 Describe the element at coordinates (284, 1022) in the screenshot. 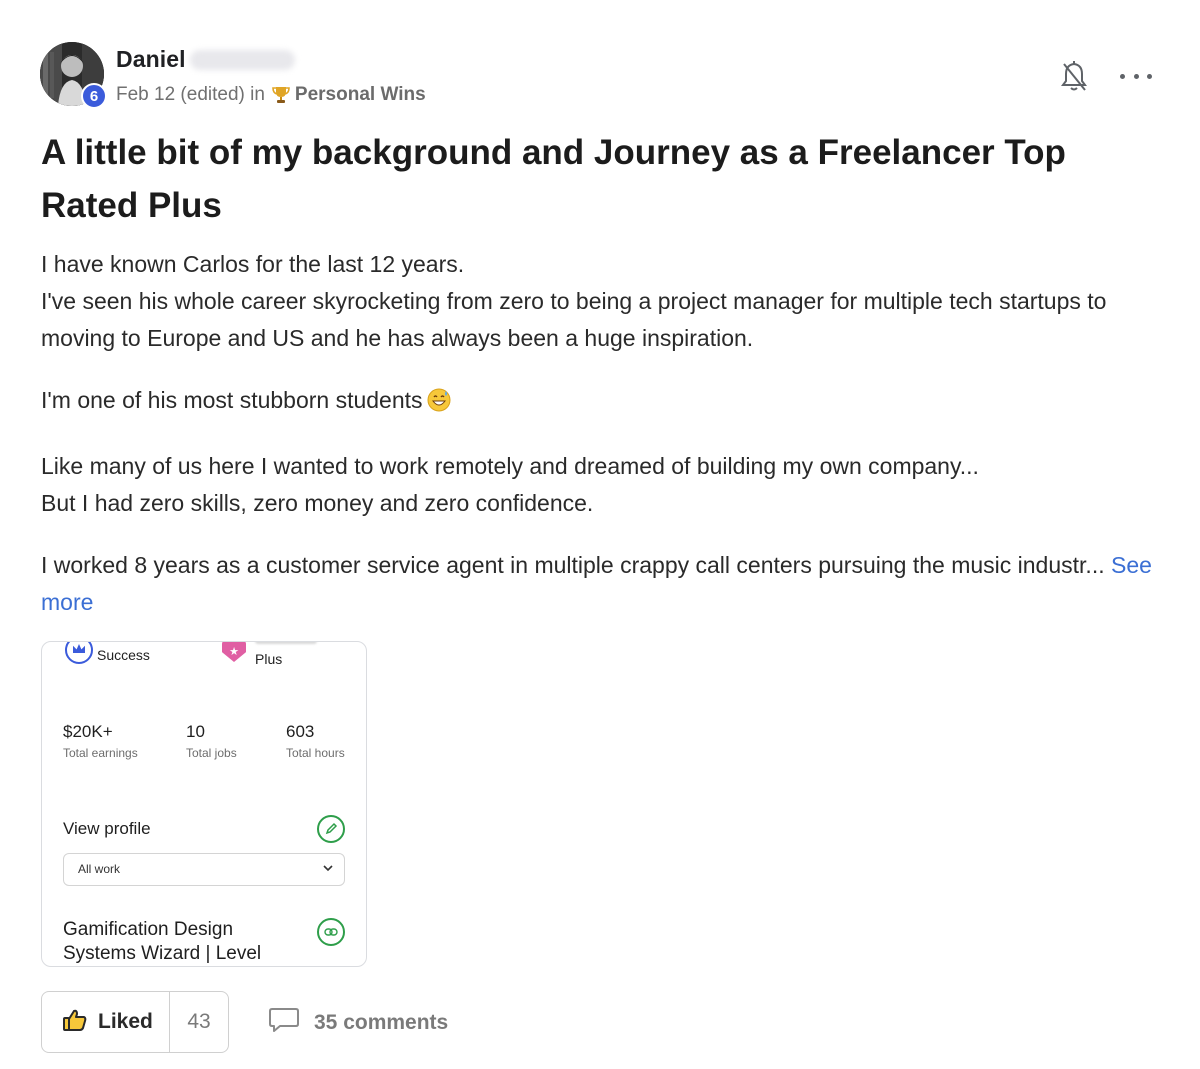

I see `comment-bubble-icon` at that location.